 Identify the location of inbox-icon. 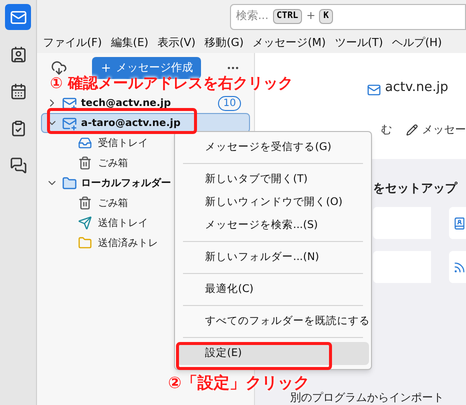
(85, 143).